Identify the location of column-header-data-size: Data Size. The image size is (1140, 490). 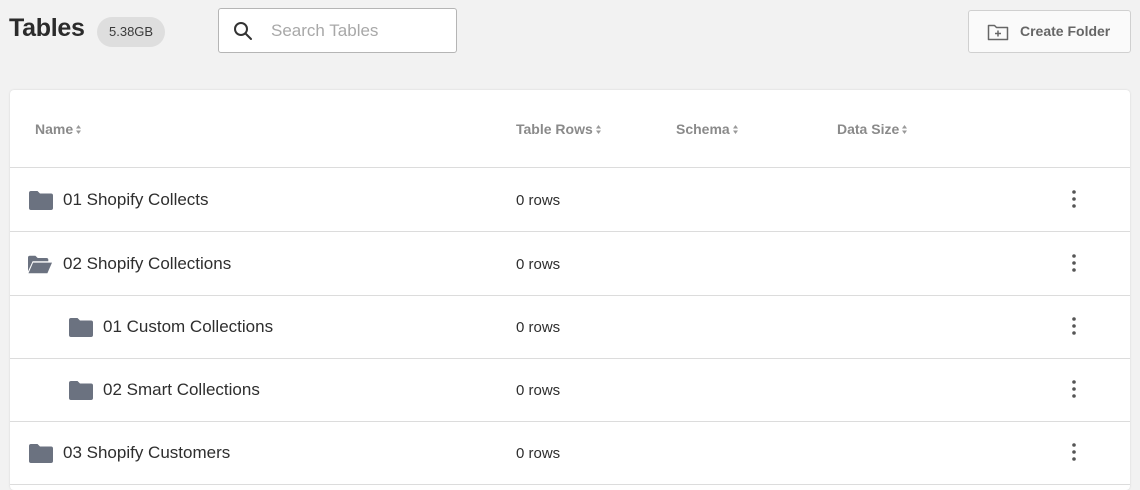
(872, 129).